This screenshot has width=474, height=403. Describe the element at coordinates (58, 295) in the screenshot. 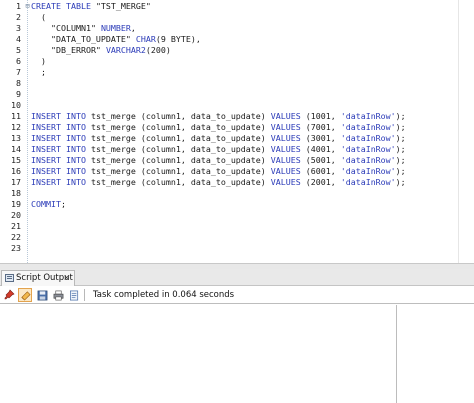

I see `print-icon` at that location.